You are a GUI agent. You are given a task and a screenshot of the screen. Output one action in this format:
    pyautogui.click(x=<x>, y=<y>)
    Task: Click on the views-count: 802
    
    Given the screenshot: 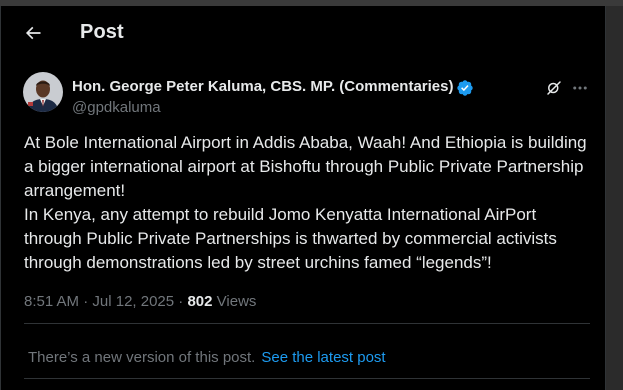 What is the action you would take?
    pyautogui.click(x=200, y=301)
    